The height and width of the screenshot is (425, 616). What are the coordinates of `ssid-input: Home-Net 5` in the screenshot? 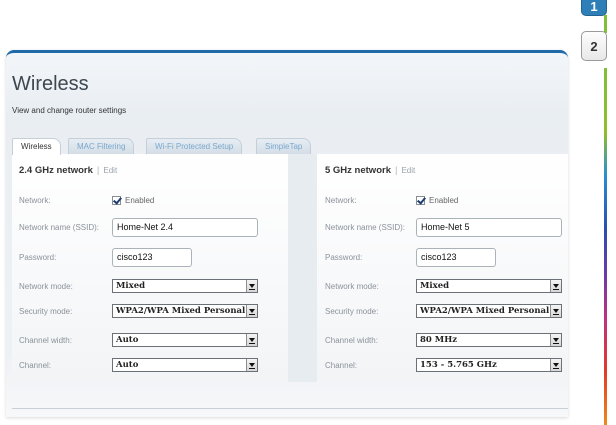 It's located at (489, 227).